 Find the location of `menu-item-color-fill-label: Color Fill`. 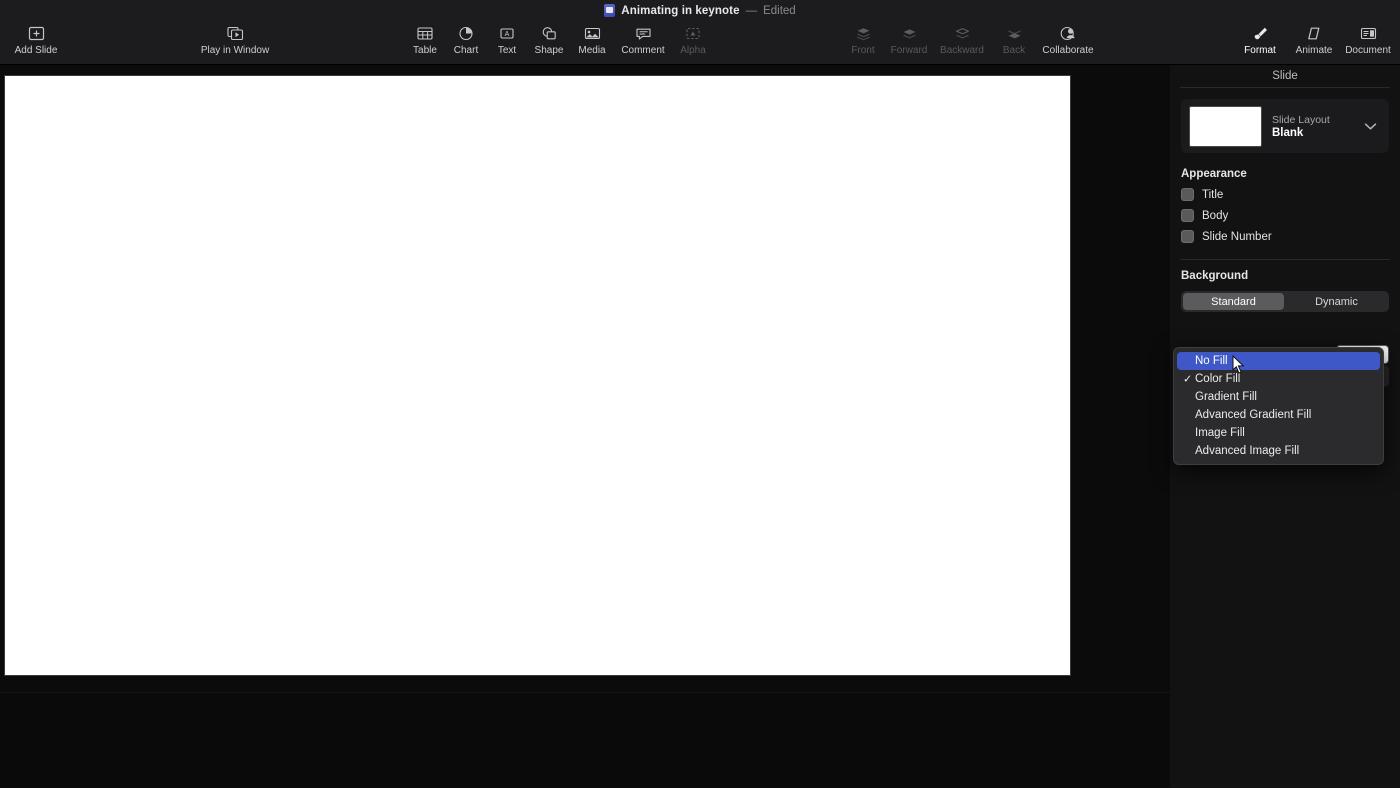

menu-item-color-fill-label: Color Fill is located at coordinates (1218, 379).